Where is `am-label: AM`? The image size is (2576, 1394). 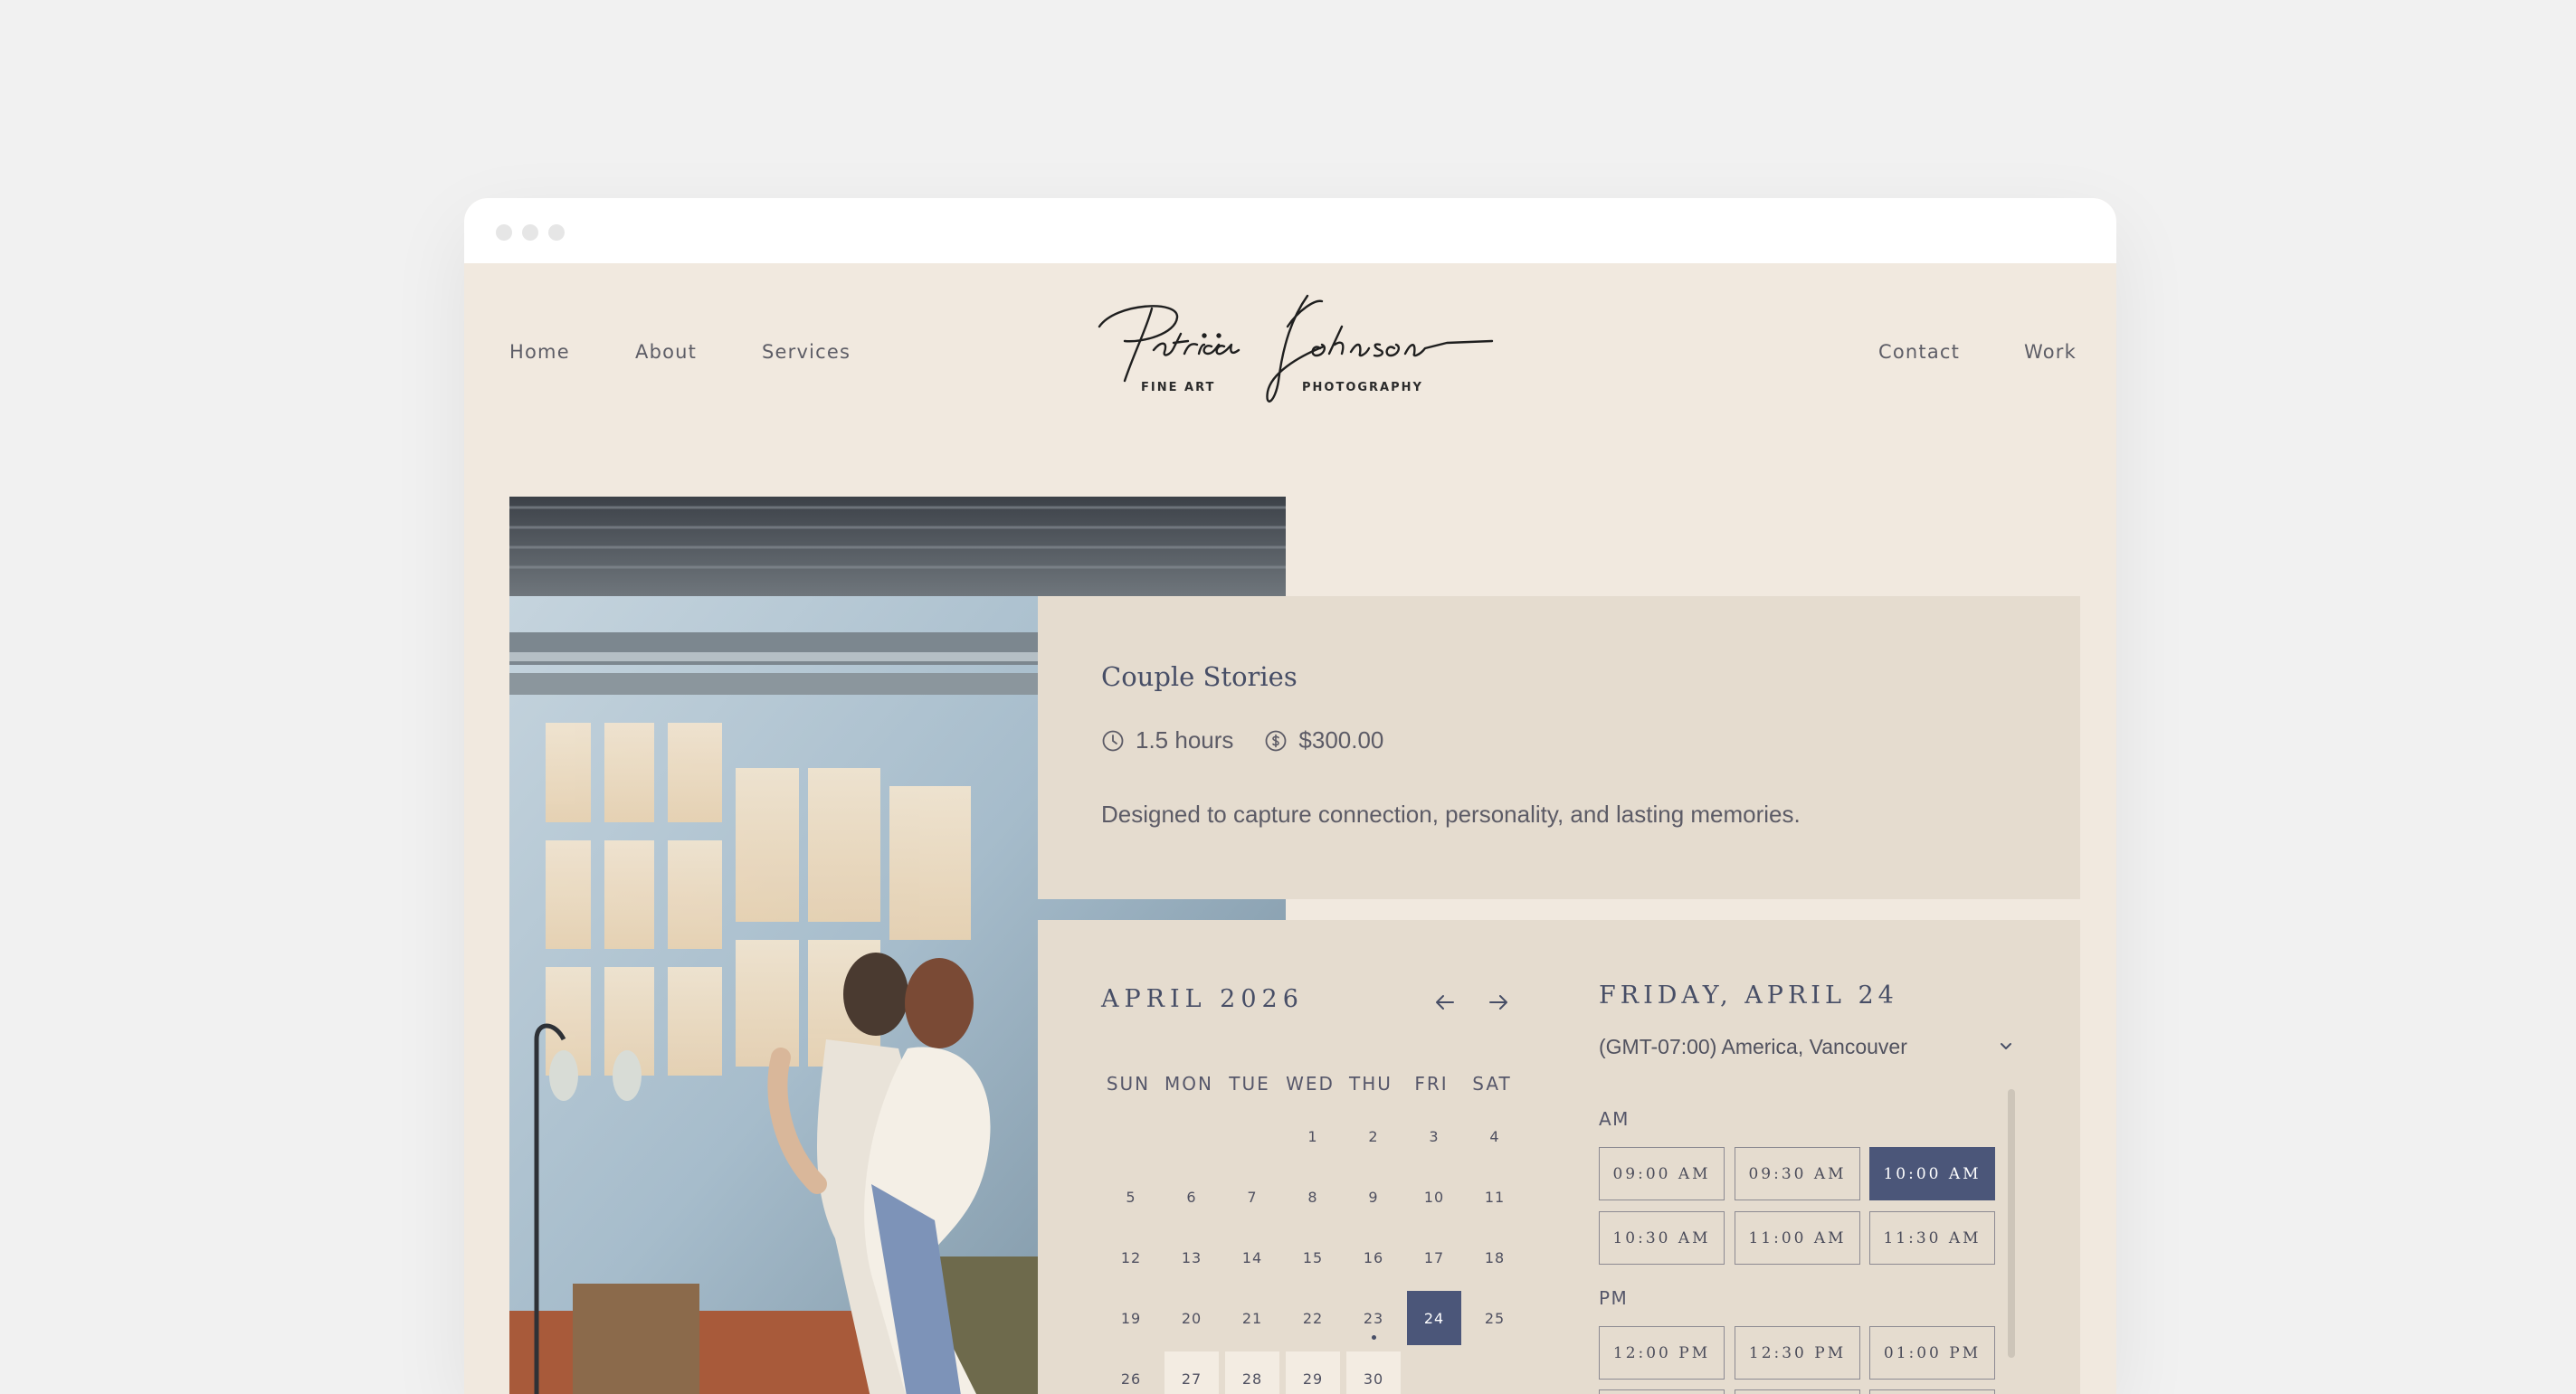 am-label: AM is located at coordinates (1614, 1119).